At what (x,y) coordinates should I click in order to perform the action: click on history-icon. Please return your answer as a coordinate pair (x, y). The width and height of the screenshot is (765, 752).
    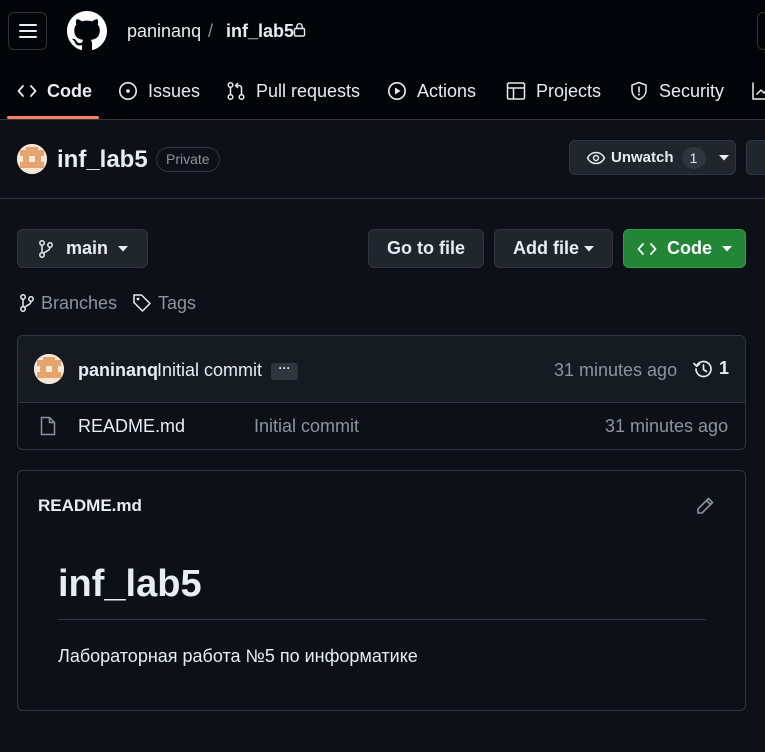
    Looking at the image, I should click on (702, 368).